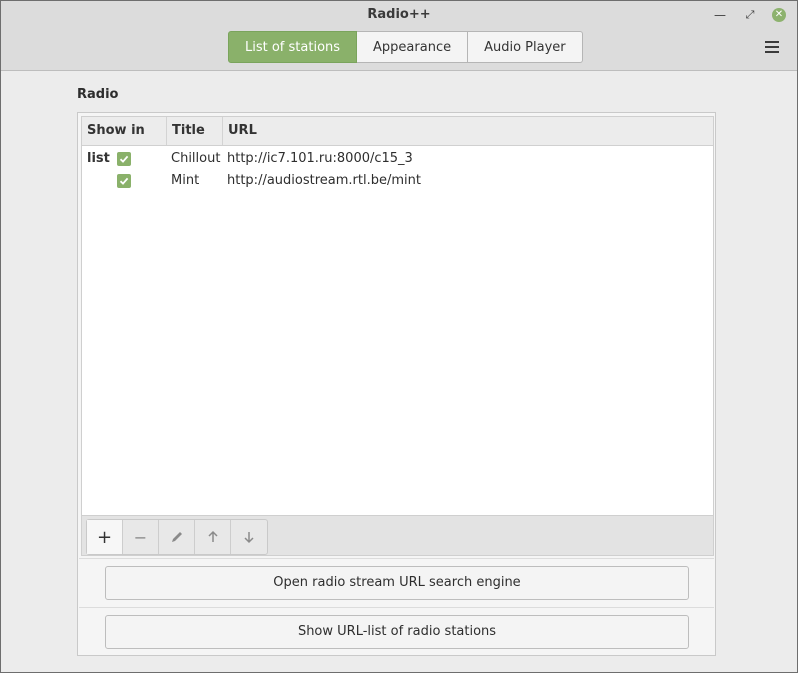 The height and width of the screenshot is (673, 798). What do you see at coordinates (525, 47) in the screenshot?
I see `tab-audio-player: Audio Player` at bounding box center [525, 47].